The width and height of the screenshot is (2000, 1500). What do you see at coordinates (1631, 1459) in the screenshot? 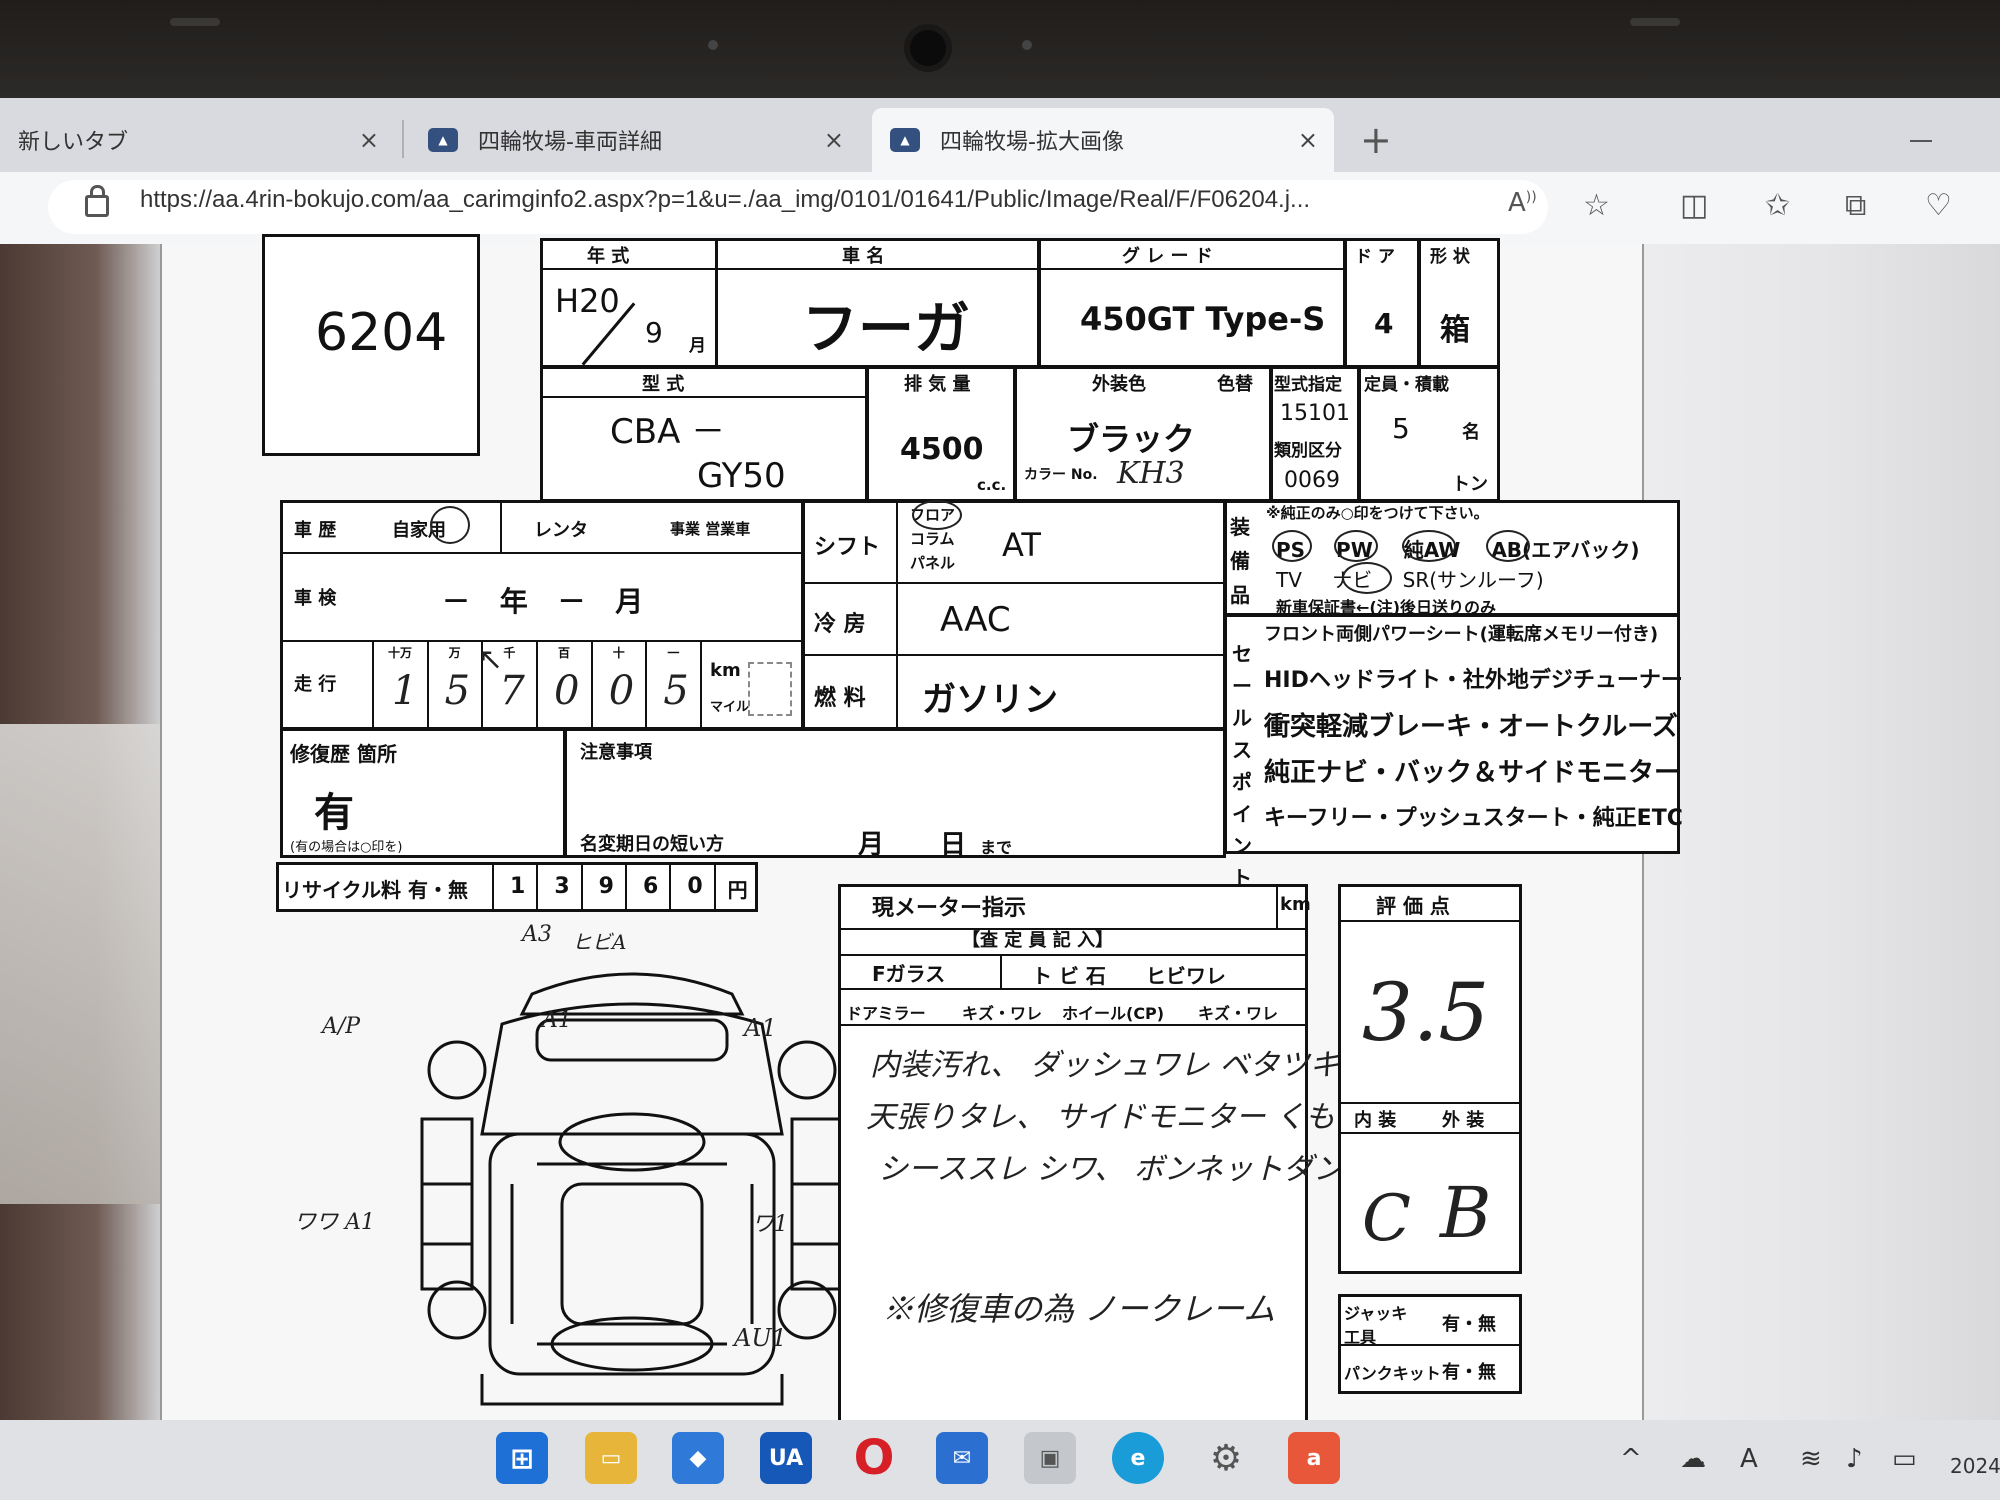
I see `chevron-up-icon: ^` at bounding box center [1631, 1459].